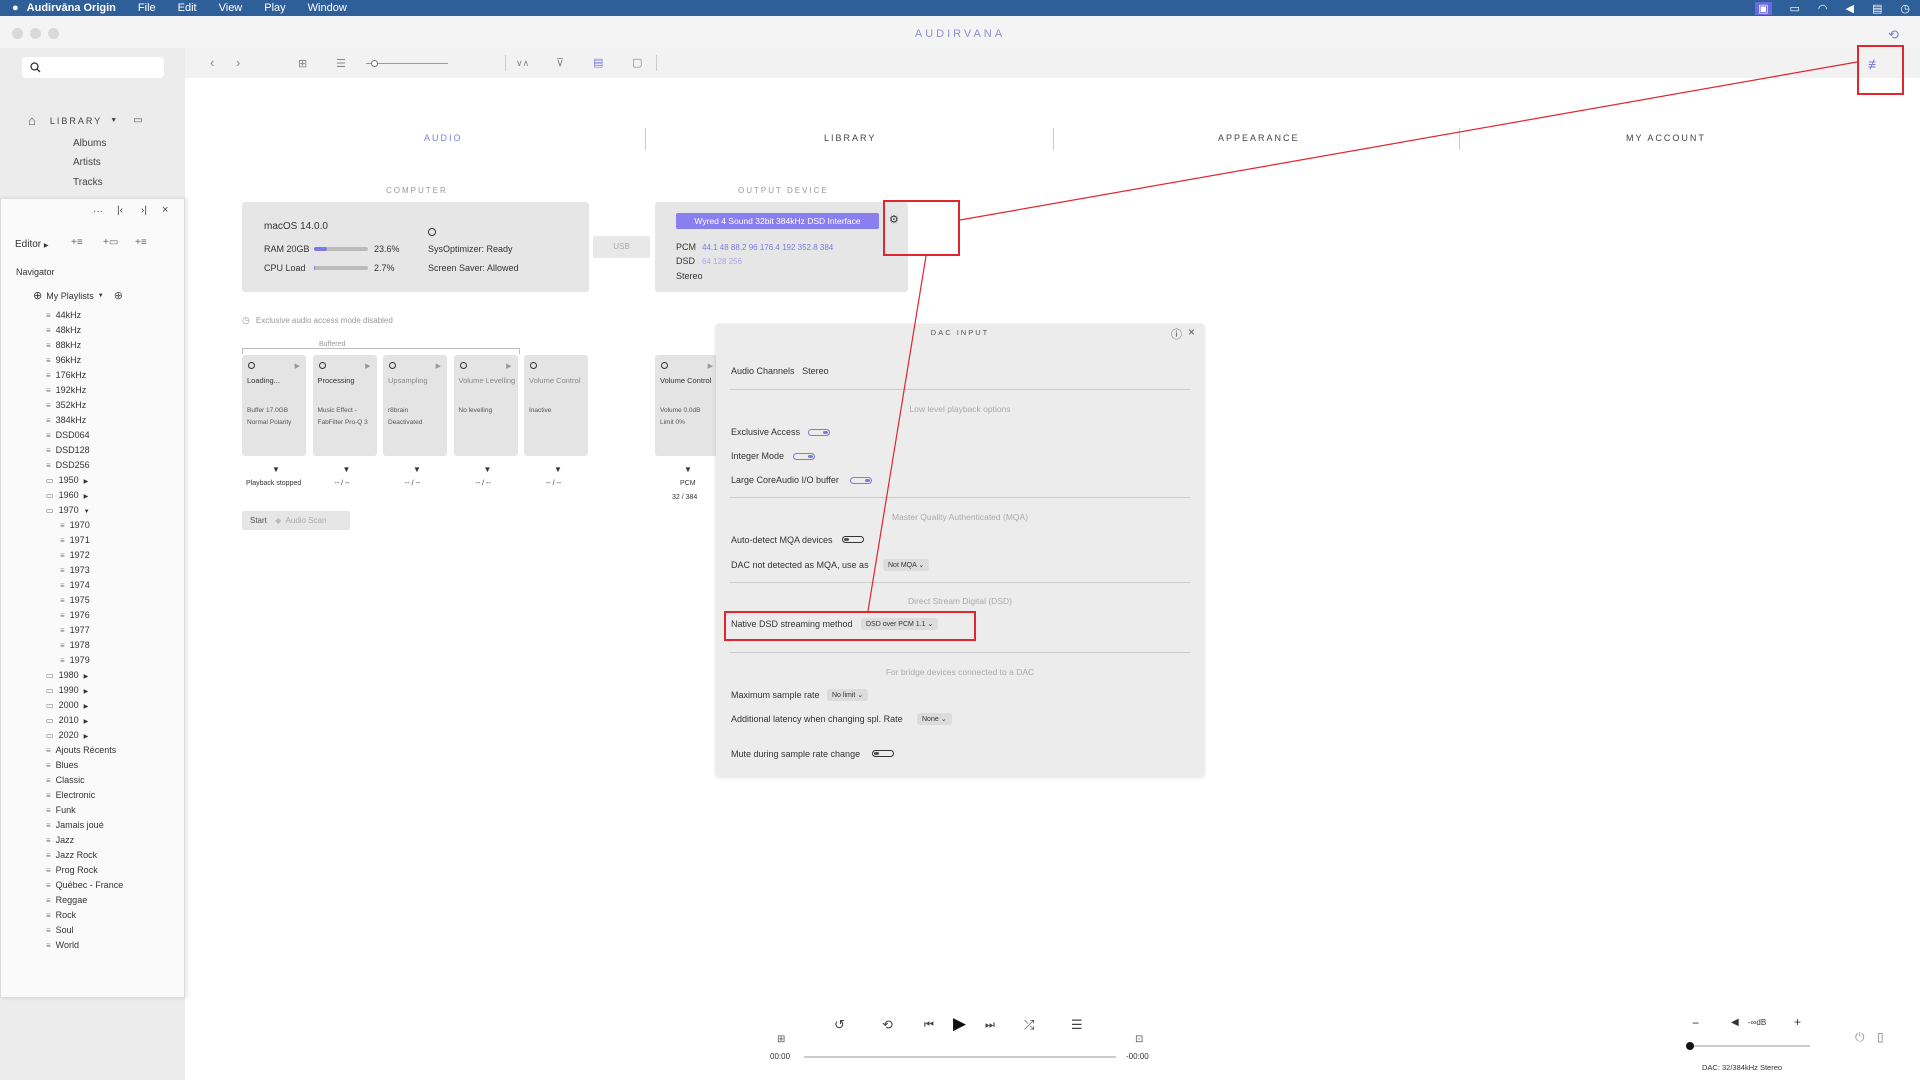 The image size is (1920, 1080). What do you see at coordinates (1695, 1023) in the screenshot?
I see `volume-down-button: −` at bounding box center [1695, 1023].